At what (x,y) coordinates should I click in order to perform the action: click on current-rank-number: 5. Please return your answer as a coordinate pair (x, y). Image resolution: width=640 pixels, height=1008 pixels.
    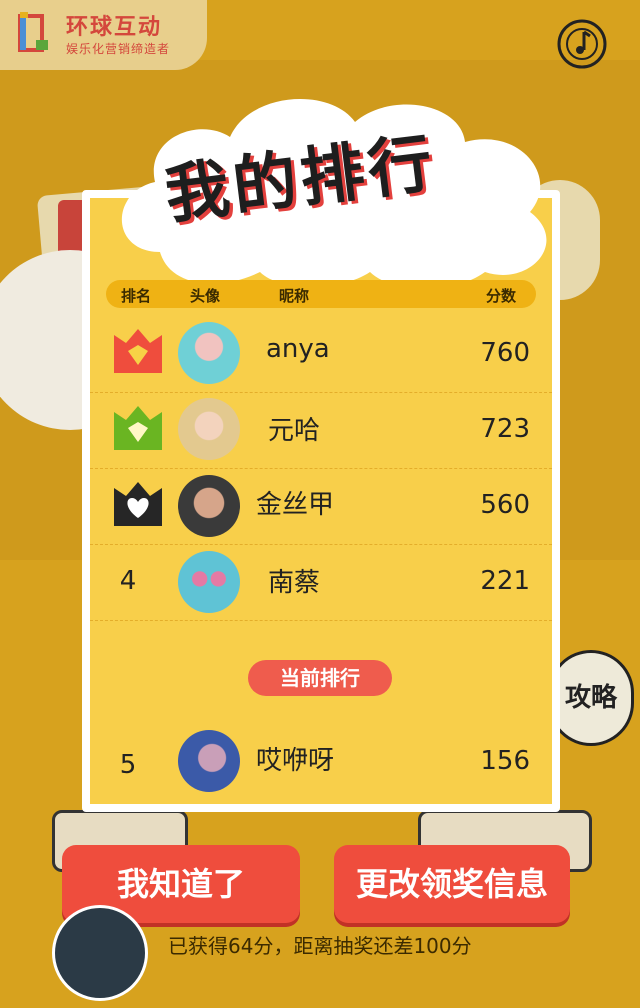
    Looking at the image, I should click on (128, 765).